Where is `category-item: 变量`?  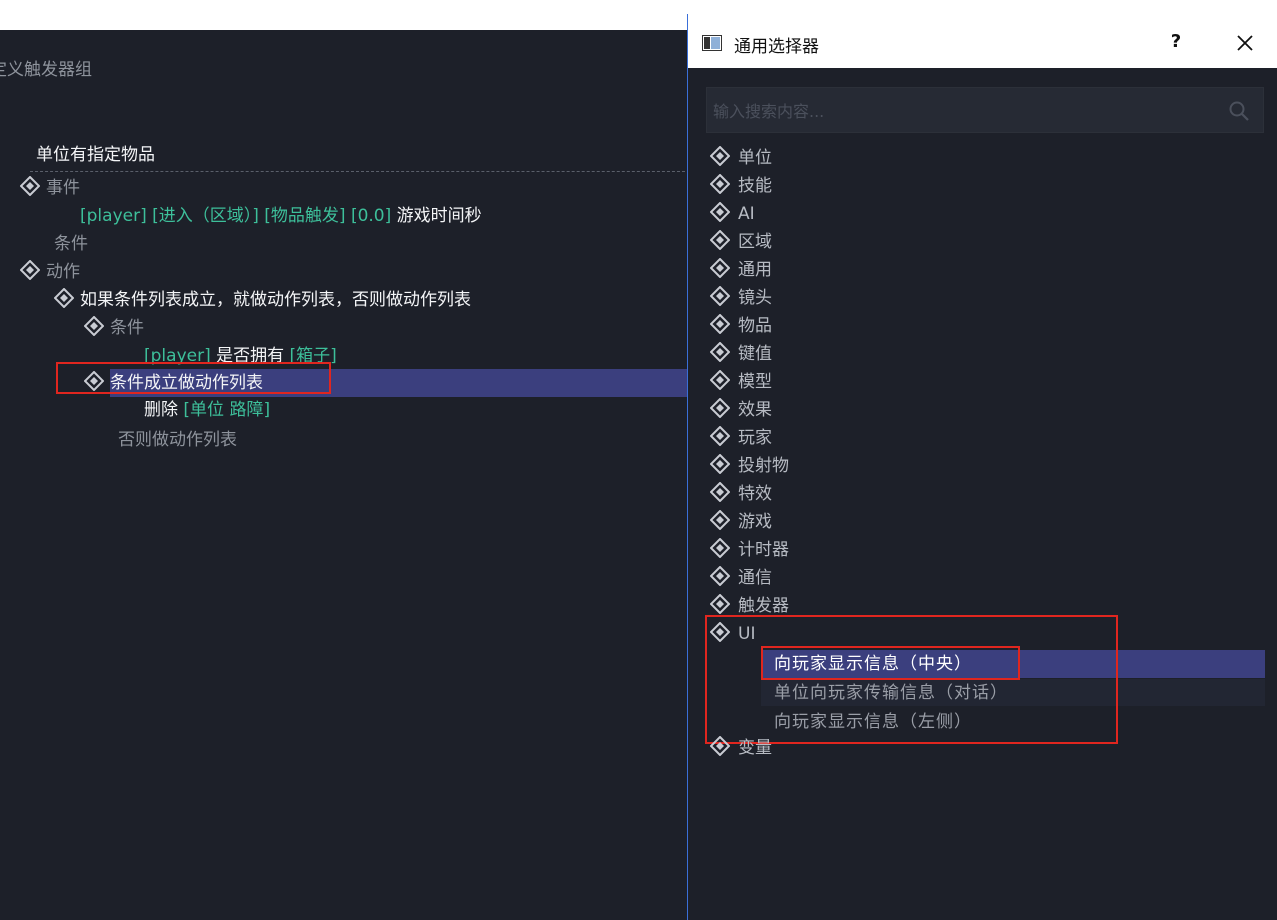 category-item: 变量 is located at coordinates (741, 748).